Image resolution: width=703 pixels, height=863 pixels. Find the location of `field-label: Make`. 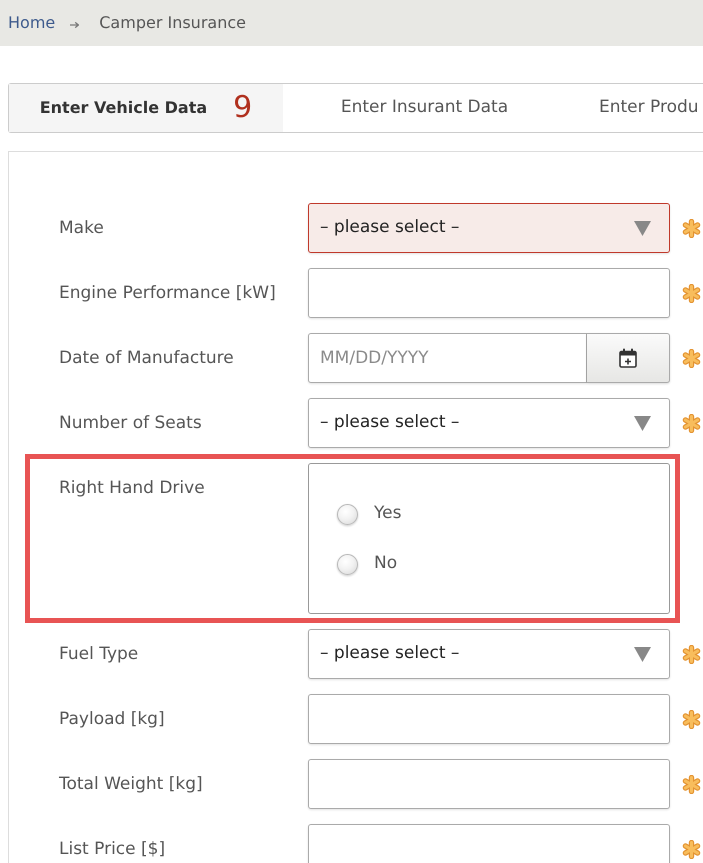

field-label: Make is located at coordinates (82, 228).